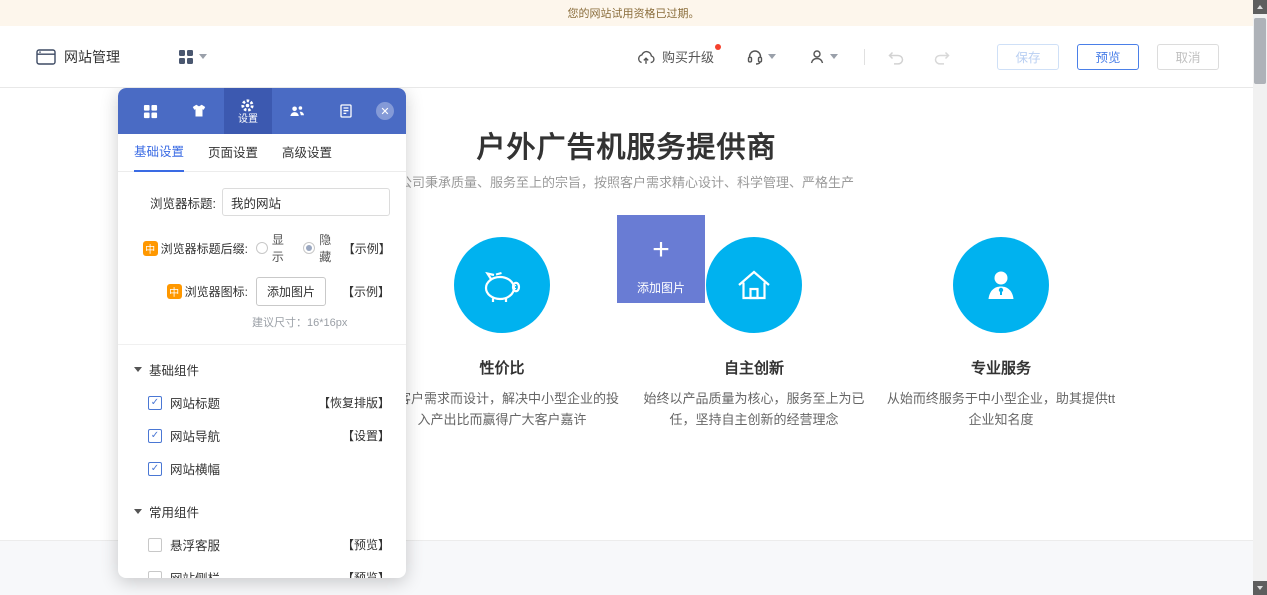  Describe the element at coordinates (195, 573) in the screenshot. I see `component-label: 网站侧栏` at that location.